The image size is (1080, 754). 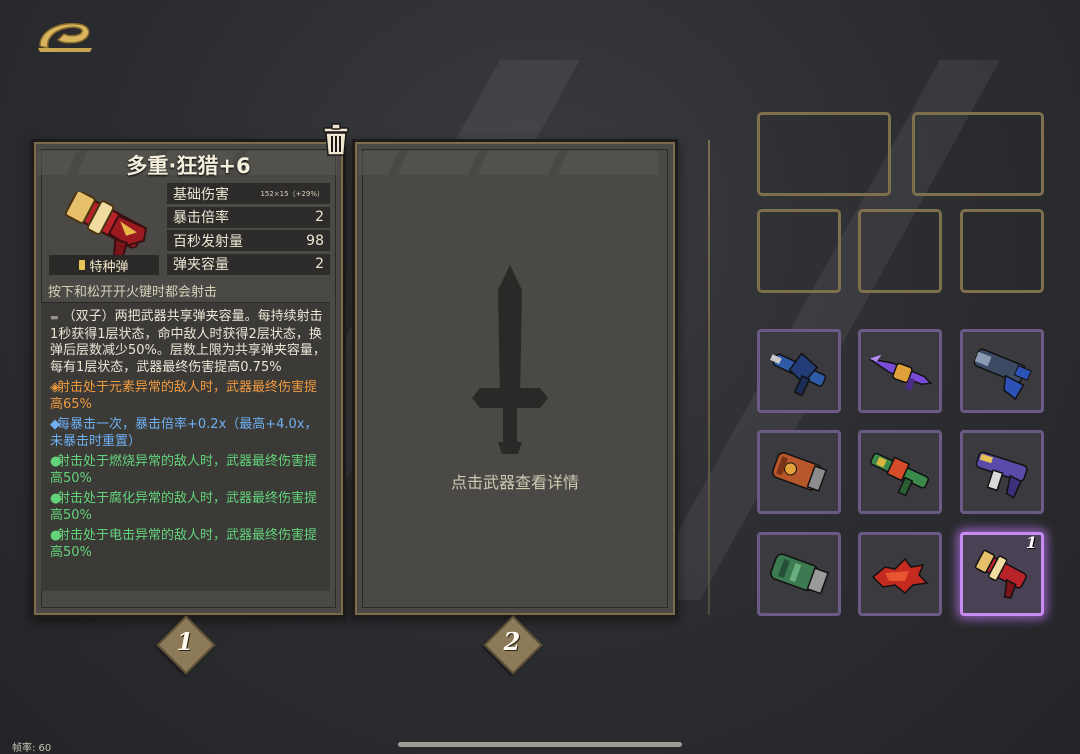 I want to click on ammo-type-label: 特种弹, so click(x=109, y=267).